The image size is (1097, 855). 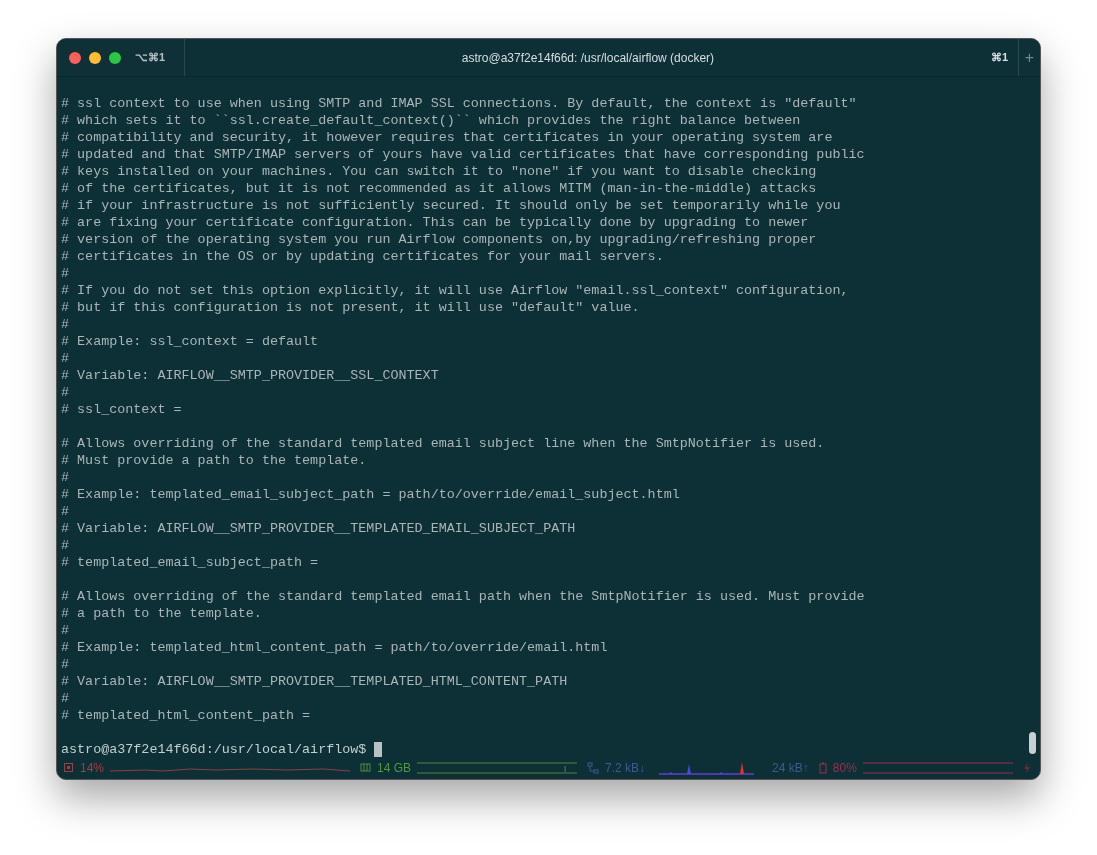 I want to click on download-rate: 7.2 kB↓, so click(x=625, y=767).